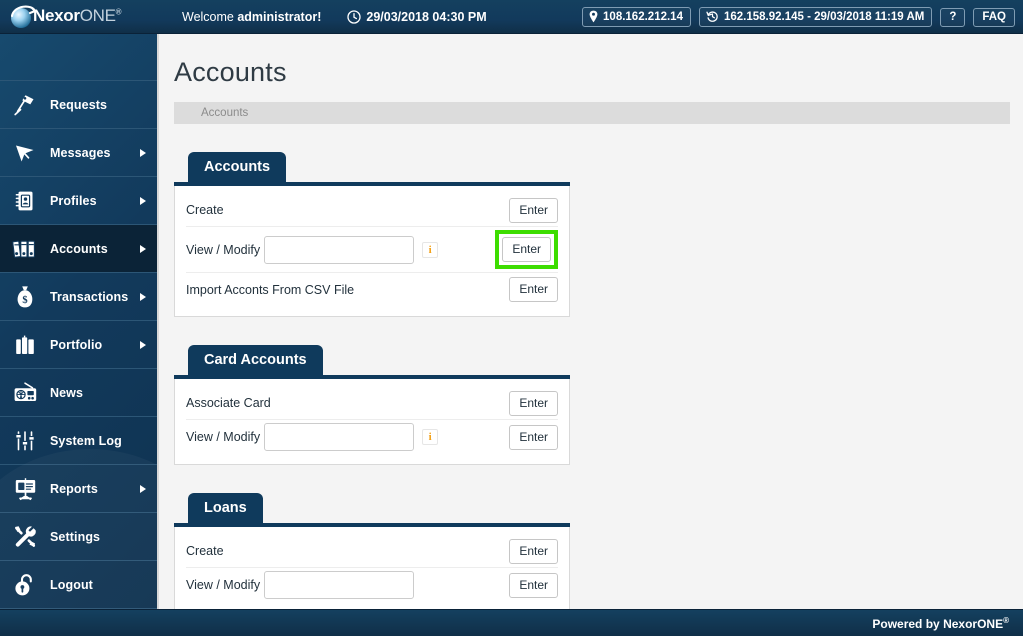 This screenshot has width=1023, height=636. I want to click on clock-icon, so click(354, 16).